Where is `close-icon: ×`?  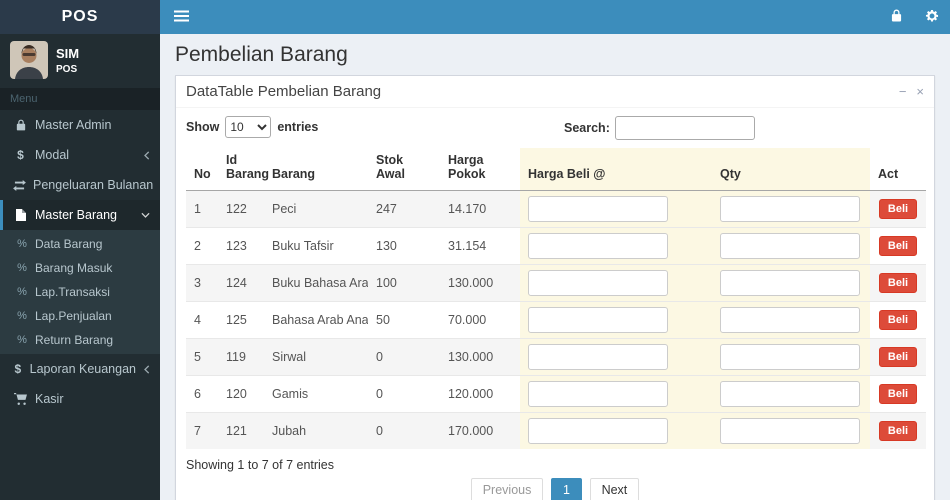
close-icon: × is located at coordinates (920, 91).